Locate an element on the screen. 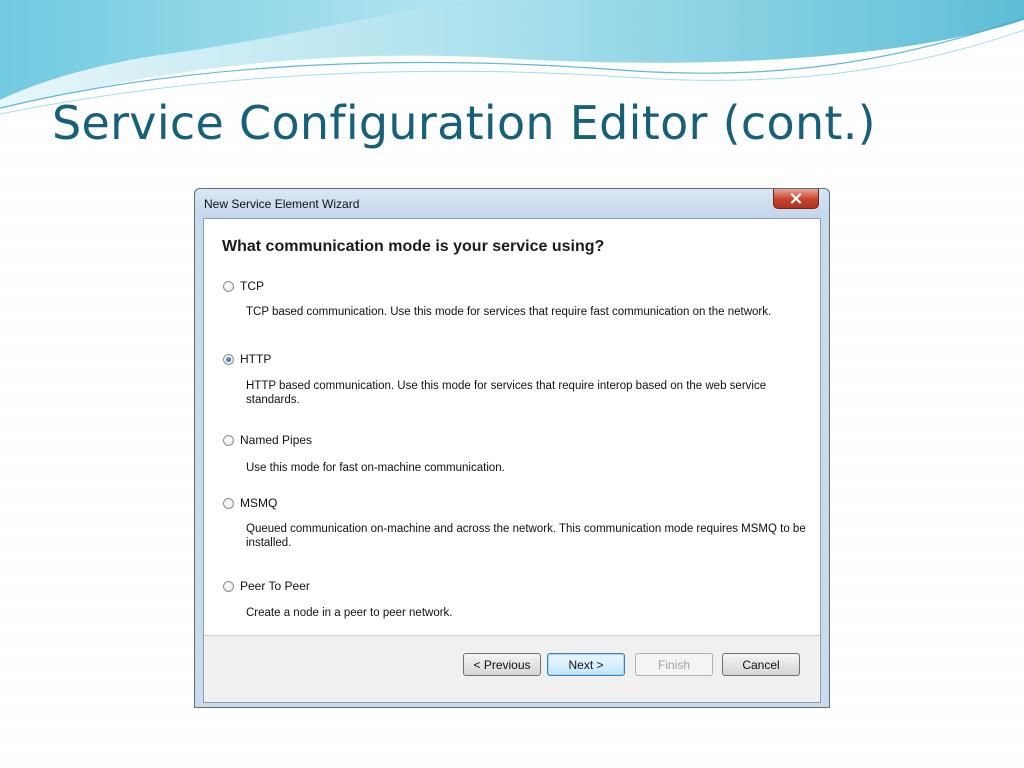 The image size is (1024, 768). option-http-label: HTTP is located at coordinates (256, 359).